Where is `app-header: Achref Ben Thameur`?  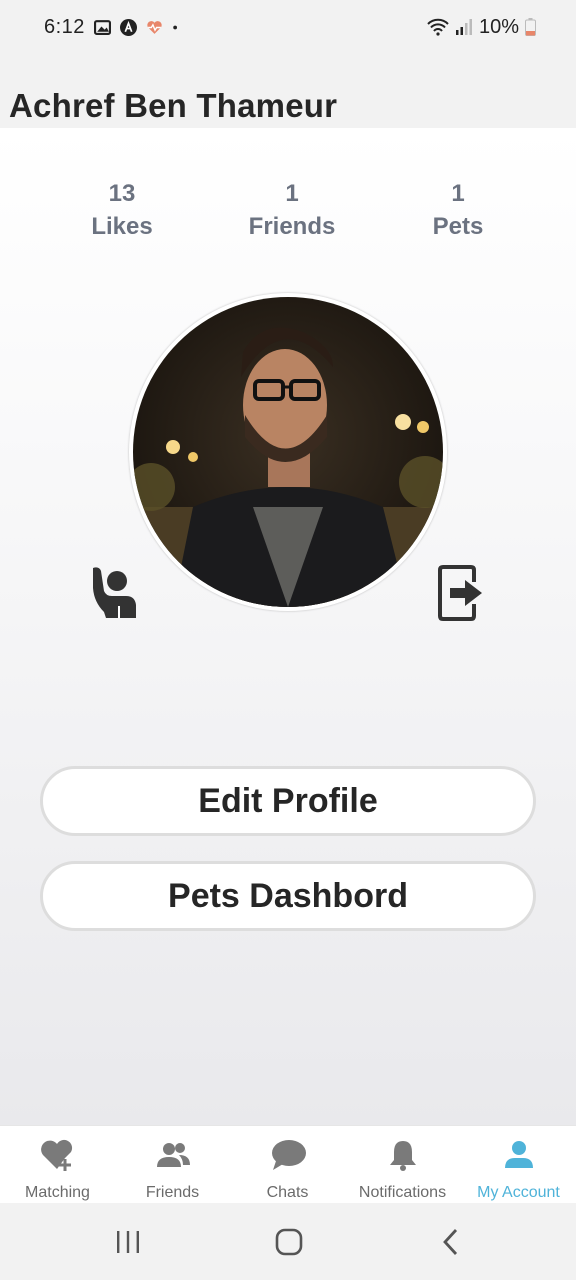
app-header: Achref Ben Thameur is located at coordinates (288, 91).